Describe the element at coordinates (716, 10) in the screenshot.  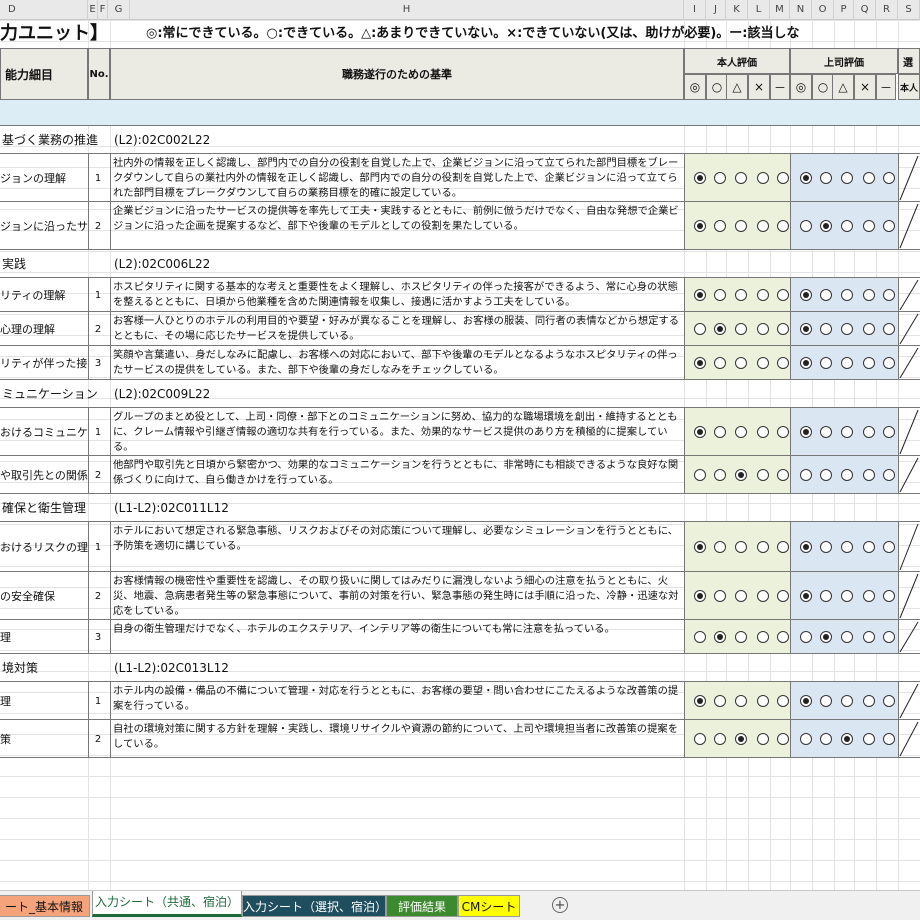
I see `column-letter-j: J` at that location.